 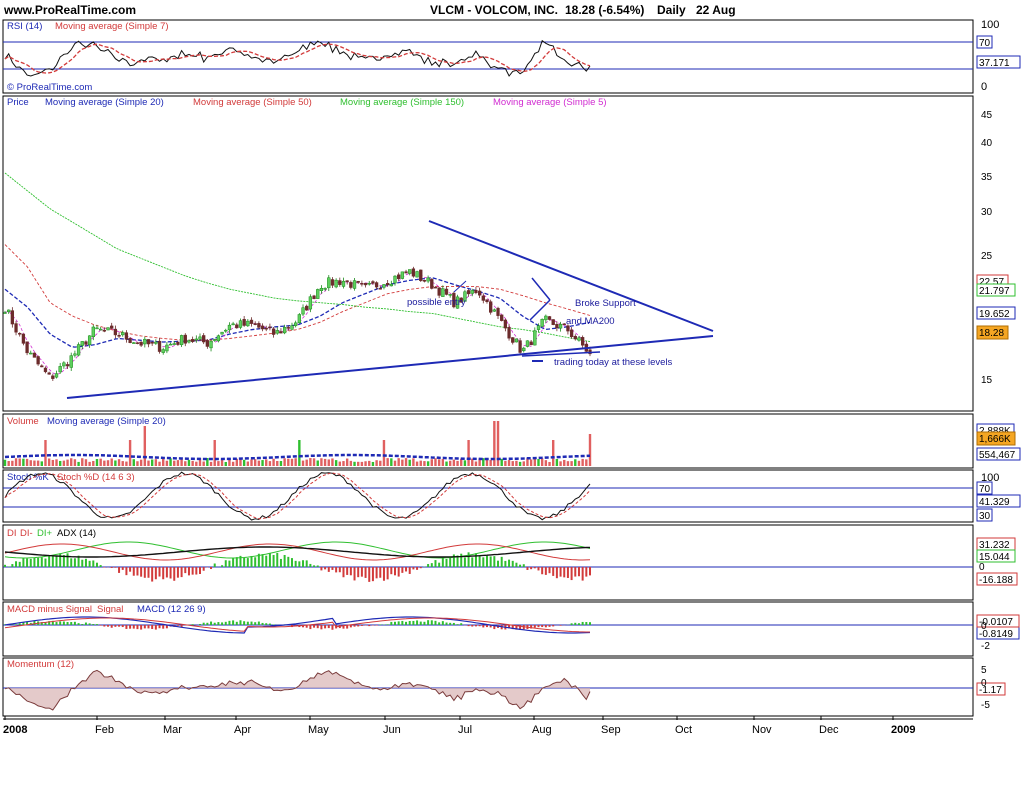 I want to click on macd-value-boxes: -0.8149 -0.0107 0, so click(x=998, y=627).